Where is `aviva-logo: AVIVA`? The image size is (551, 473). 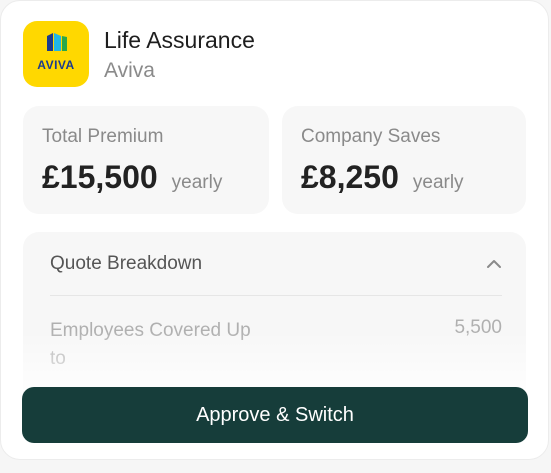 aviva-logo: AVIVA is located at coordinates (56, 54).